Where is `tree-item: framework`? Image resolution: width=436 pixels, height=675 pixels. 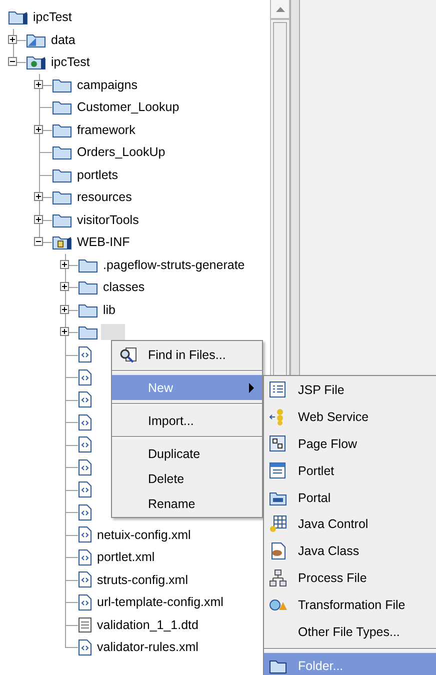 tree-item: framework is located at coordinates (106, 130).